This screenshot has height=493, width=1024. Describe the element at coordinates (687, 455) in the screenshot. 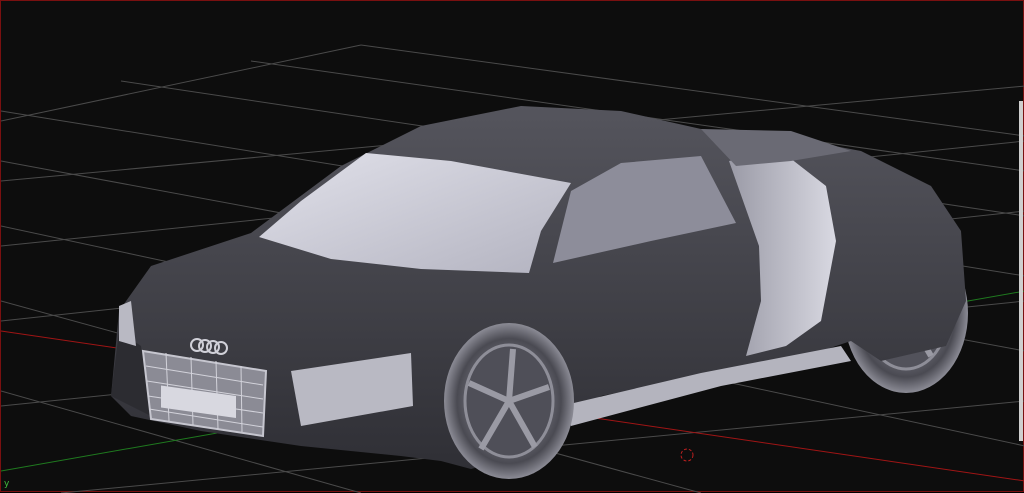

I see `pivot-marker` at that location.